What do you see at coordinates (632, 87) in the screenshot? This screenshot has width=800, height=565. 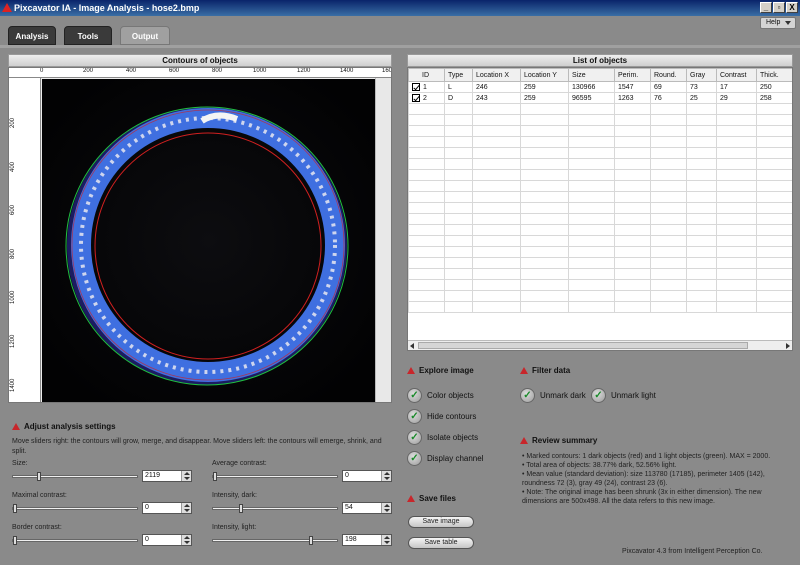 I see `cell-perim: 1547` at bounding box center [632, 87].